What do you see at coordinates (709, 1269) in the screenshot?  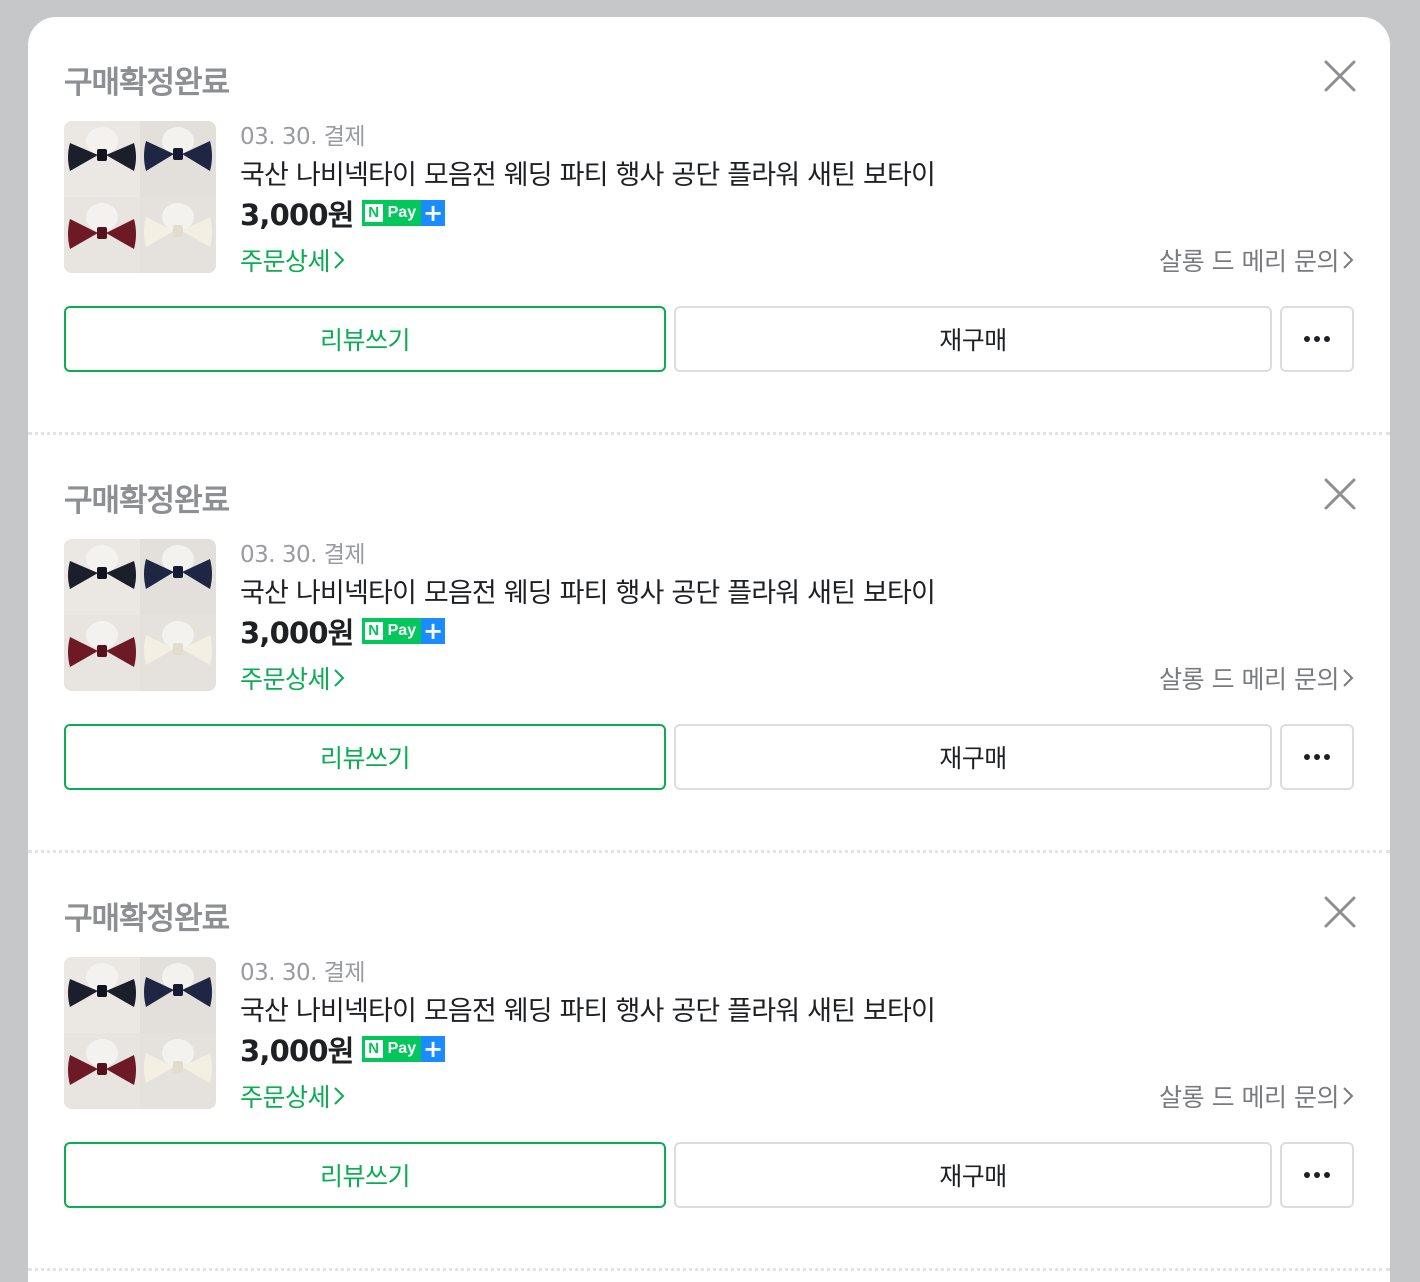 I see `order-divider` at bounding box center [709, 1269].